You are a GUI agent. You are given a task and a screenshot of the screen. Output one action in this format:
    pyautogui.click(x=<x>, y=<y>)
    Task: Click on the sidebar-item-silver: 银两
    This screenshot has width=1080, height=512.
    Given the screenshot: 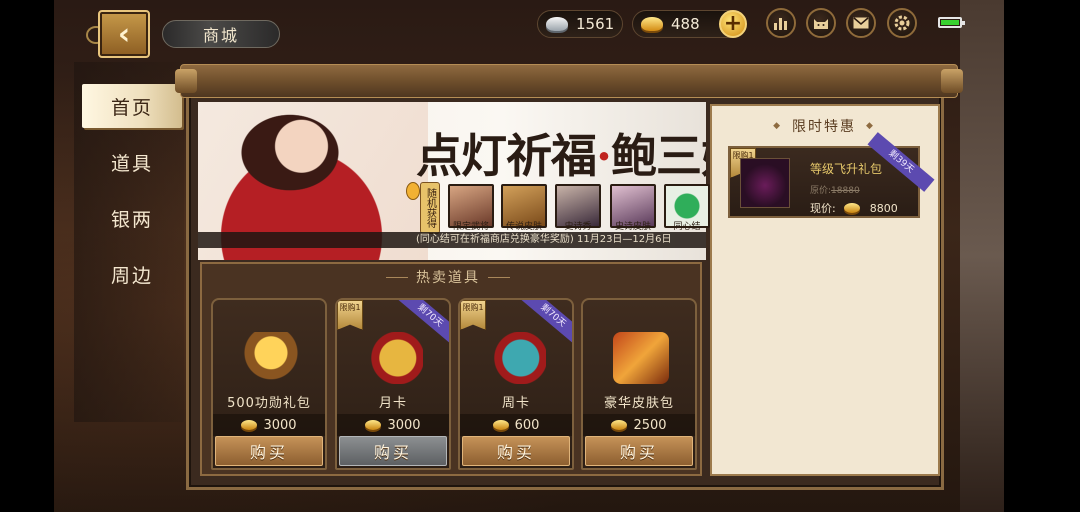 What is the action you would take?
    pyautogui.click(x=132, y=218)
    